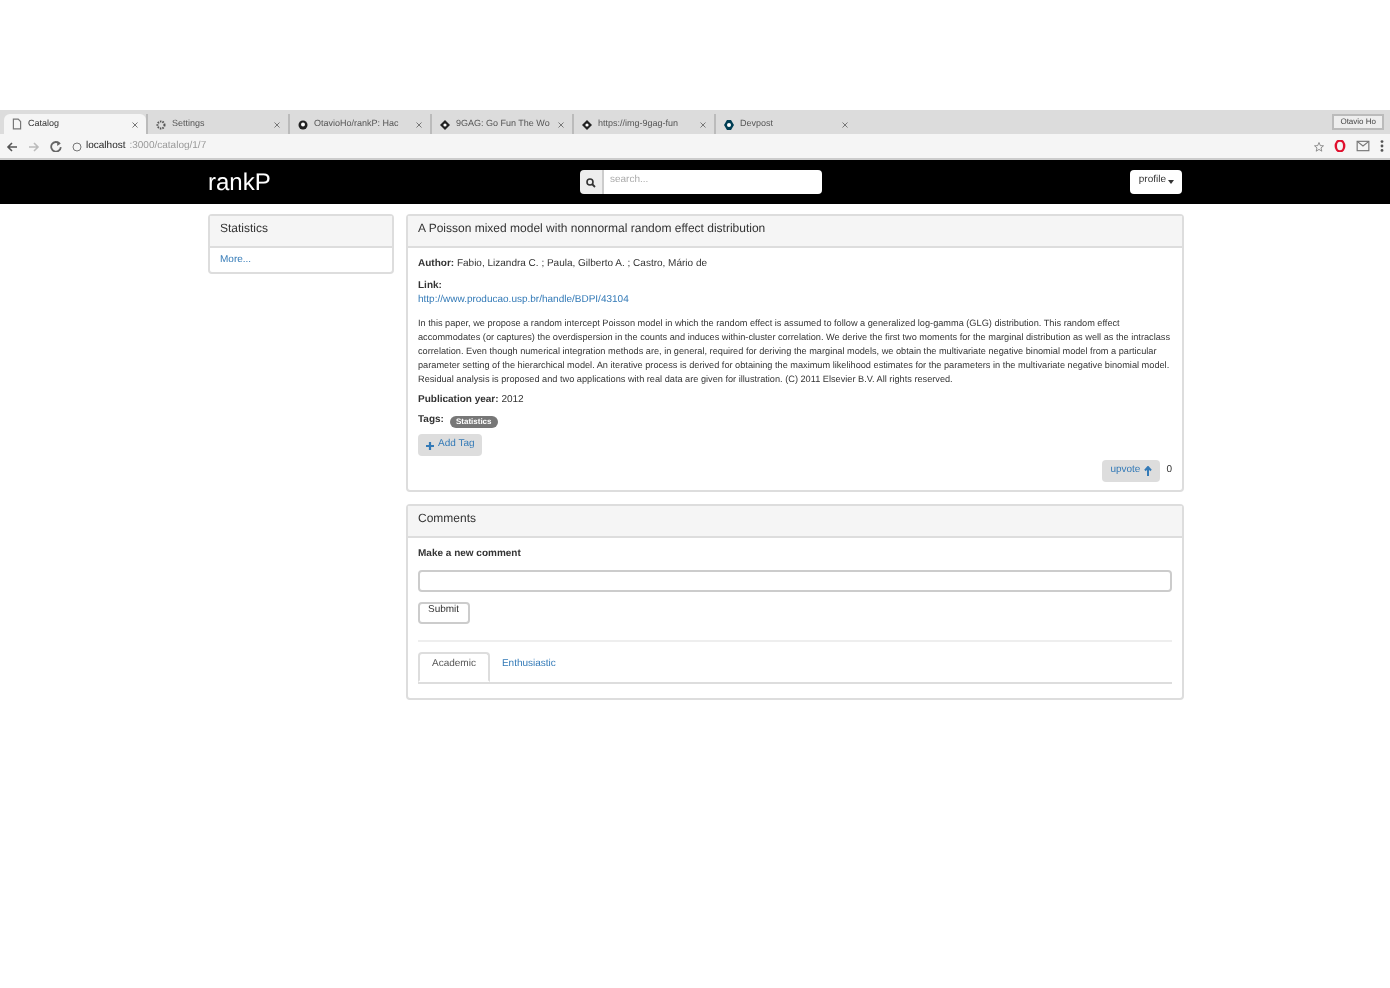 The image size is (1390, 988). What do you see at coordinates (1148, 471) in the screenshot?
I see `arrow-up-icon` at bounding box center [1148, 471].